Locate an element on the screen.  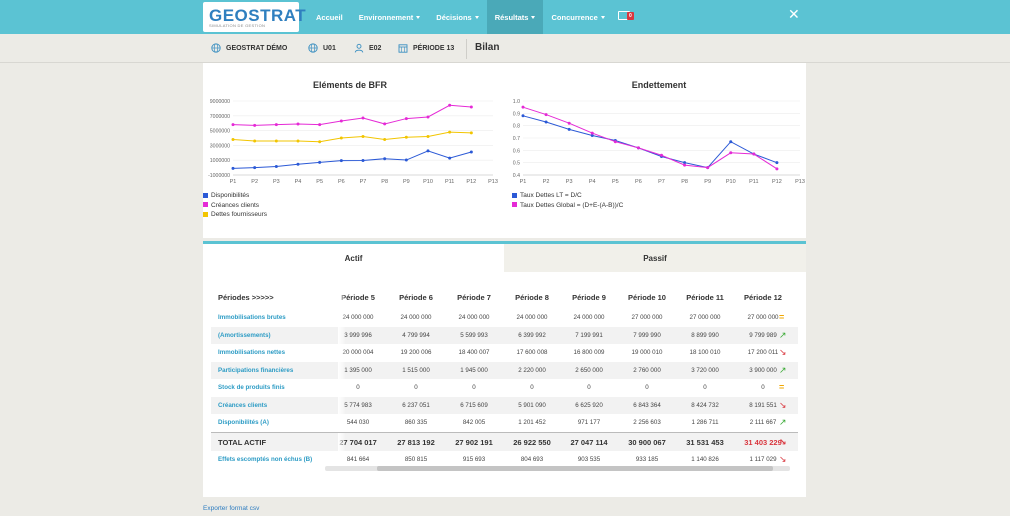
legend-item: Taux Dettes LT = D/C is located at coordinates (567, 196).